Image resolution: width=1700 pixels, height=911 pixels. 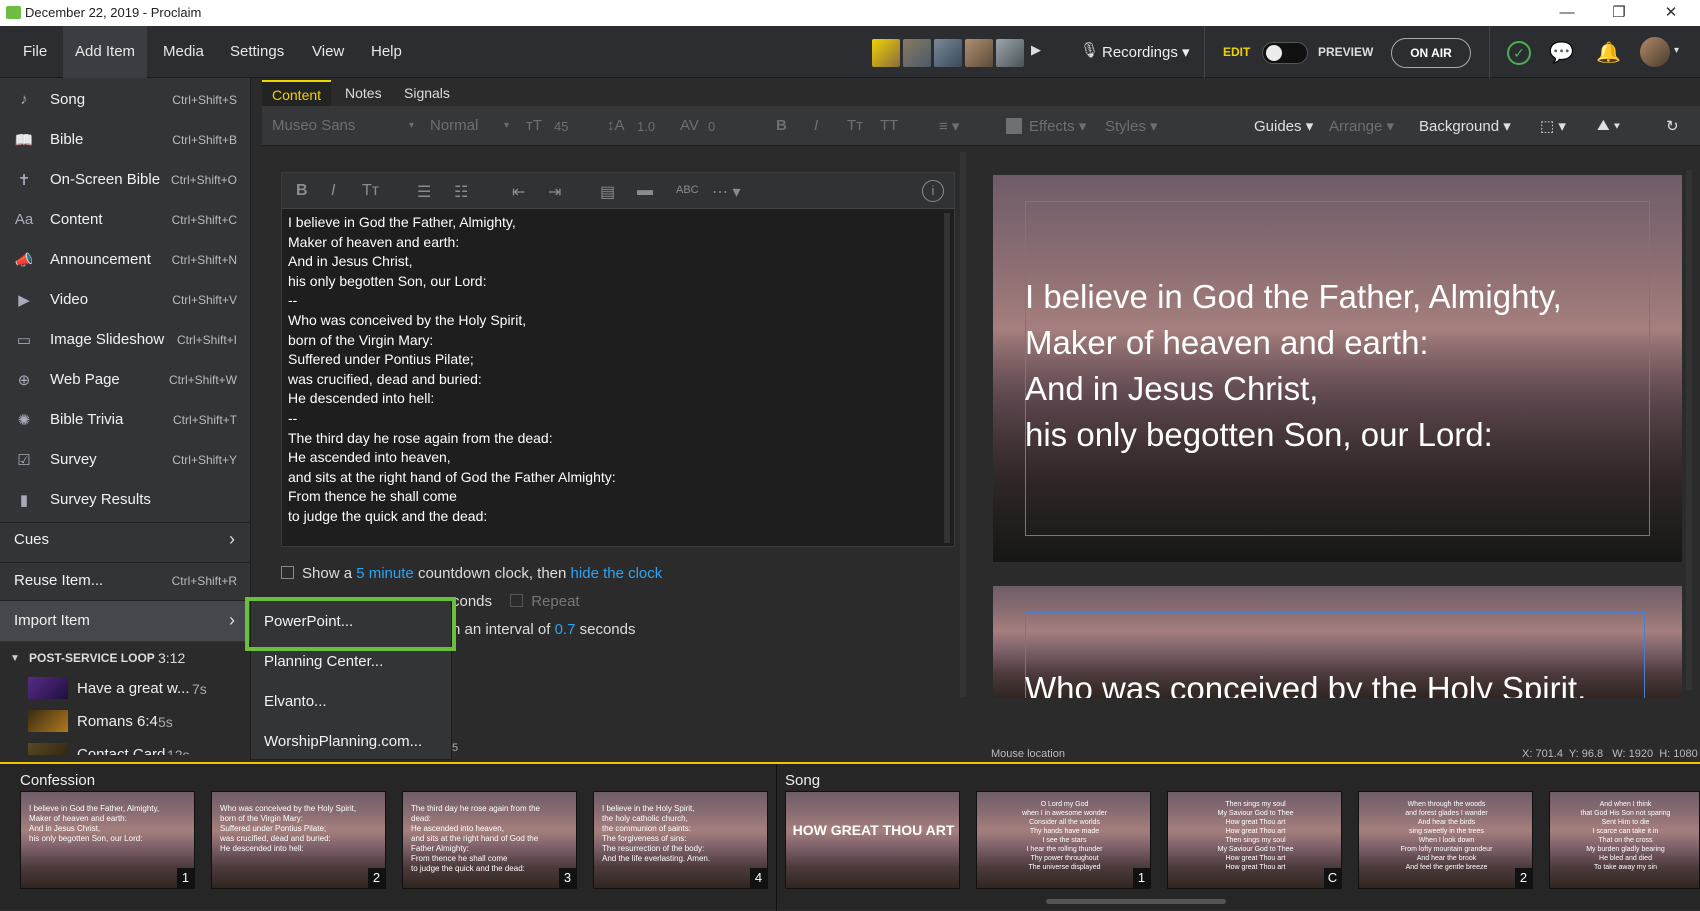 What do you see at coordinates (1283, 126) in the screenshot?
I see `guides-menu: Guides ▾` at bounding box center [1283, 126].